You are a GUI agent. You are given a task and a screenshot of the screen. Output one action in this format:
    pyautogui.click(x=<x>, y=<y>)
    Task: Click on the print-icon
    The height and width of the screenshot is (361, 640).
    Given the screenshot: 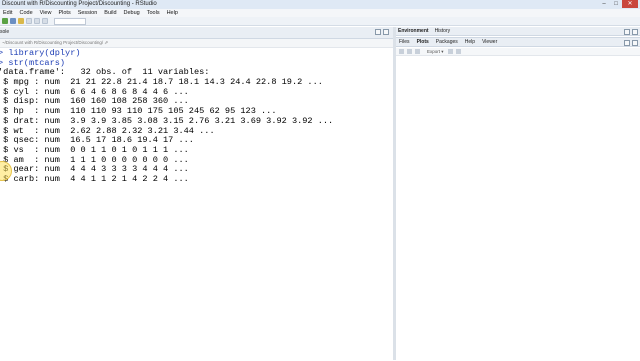 What is the action you would take?
    pyautogui.click(x=45, y=21)
    